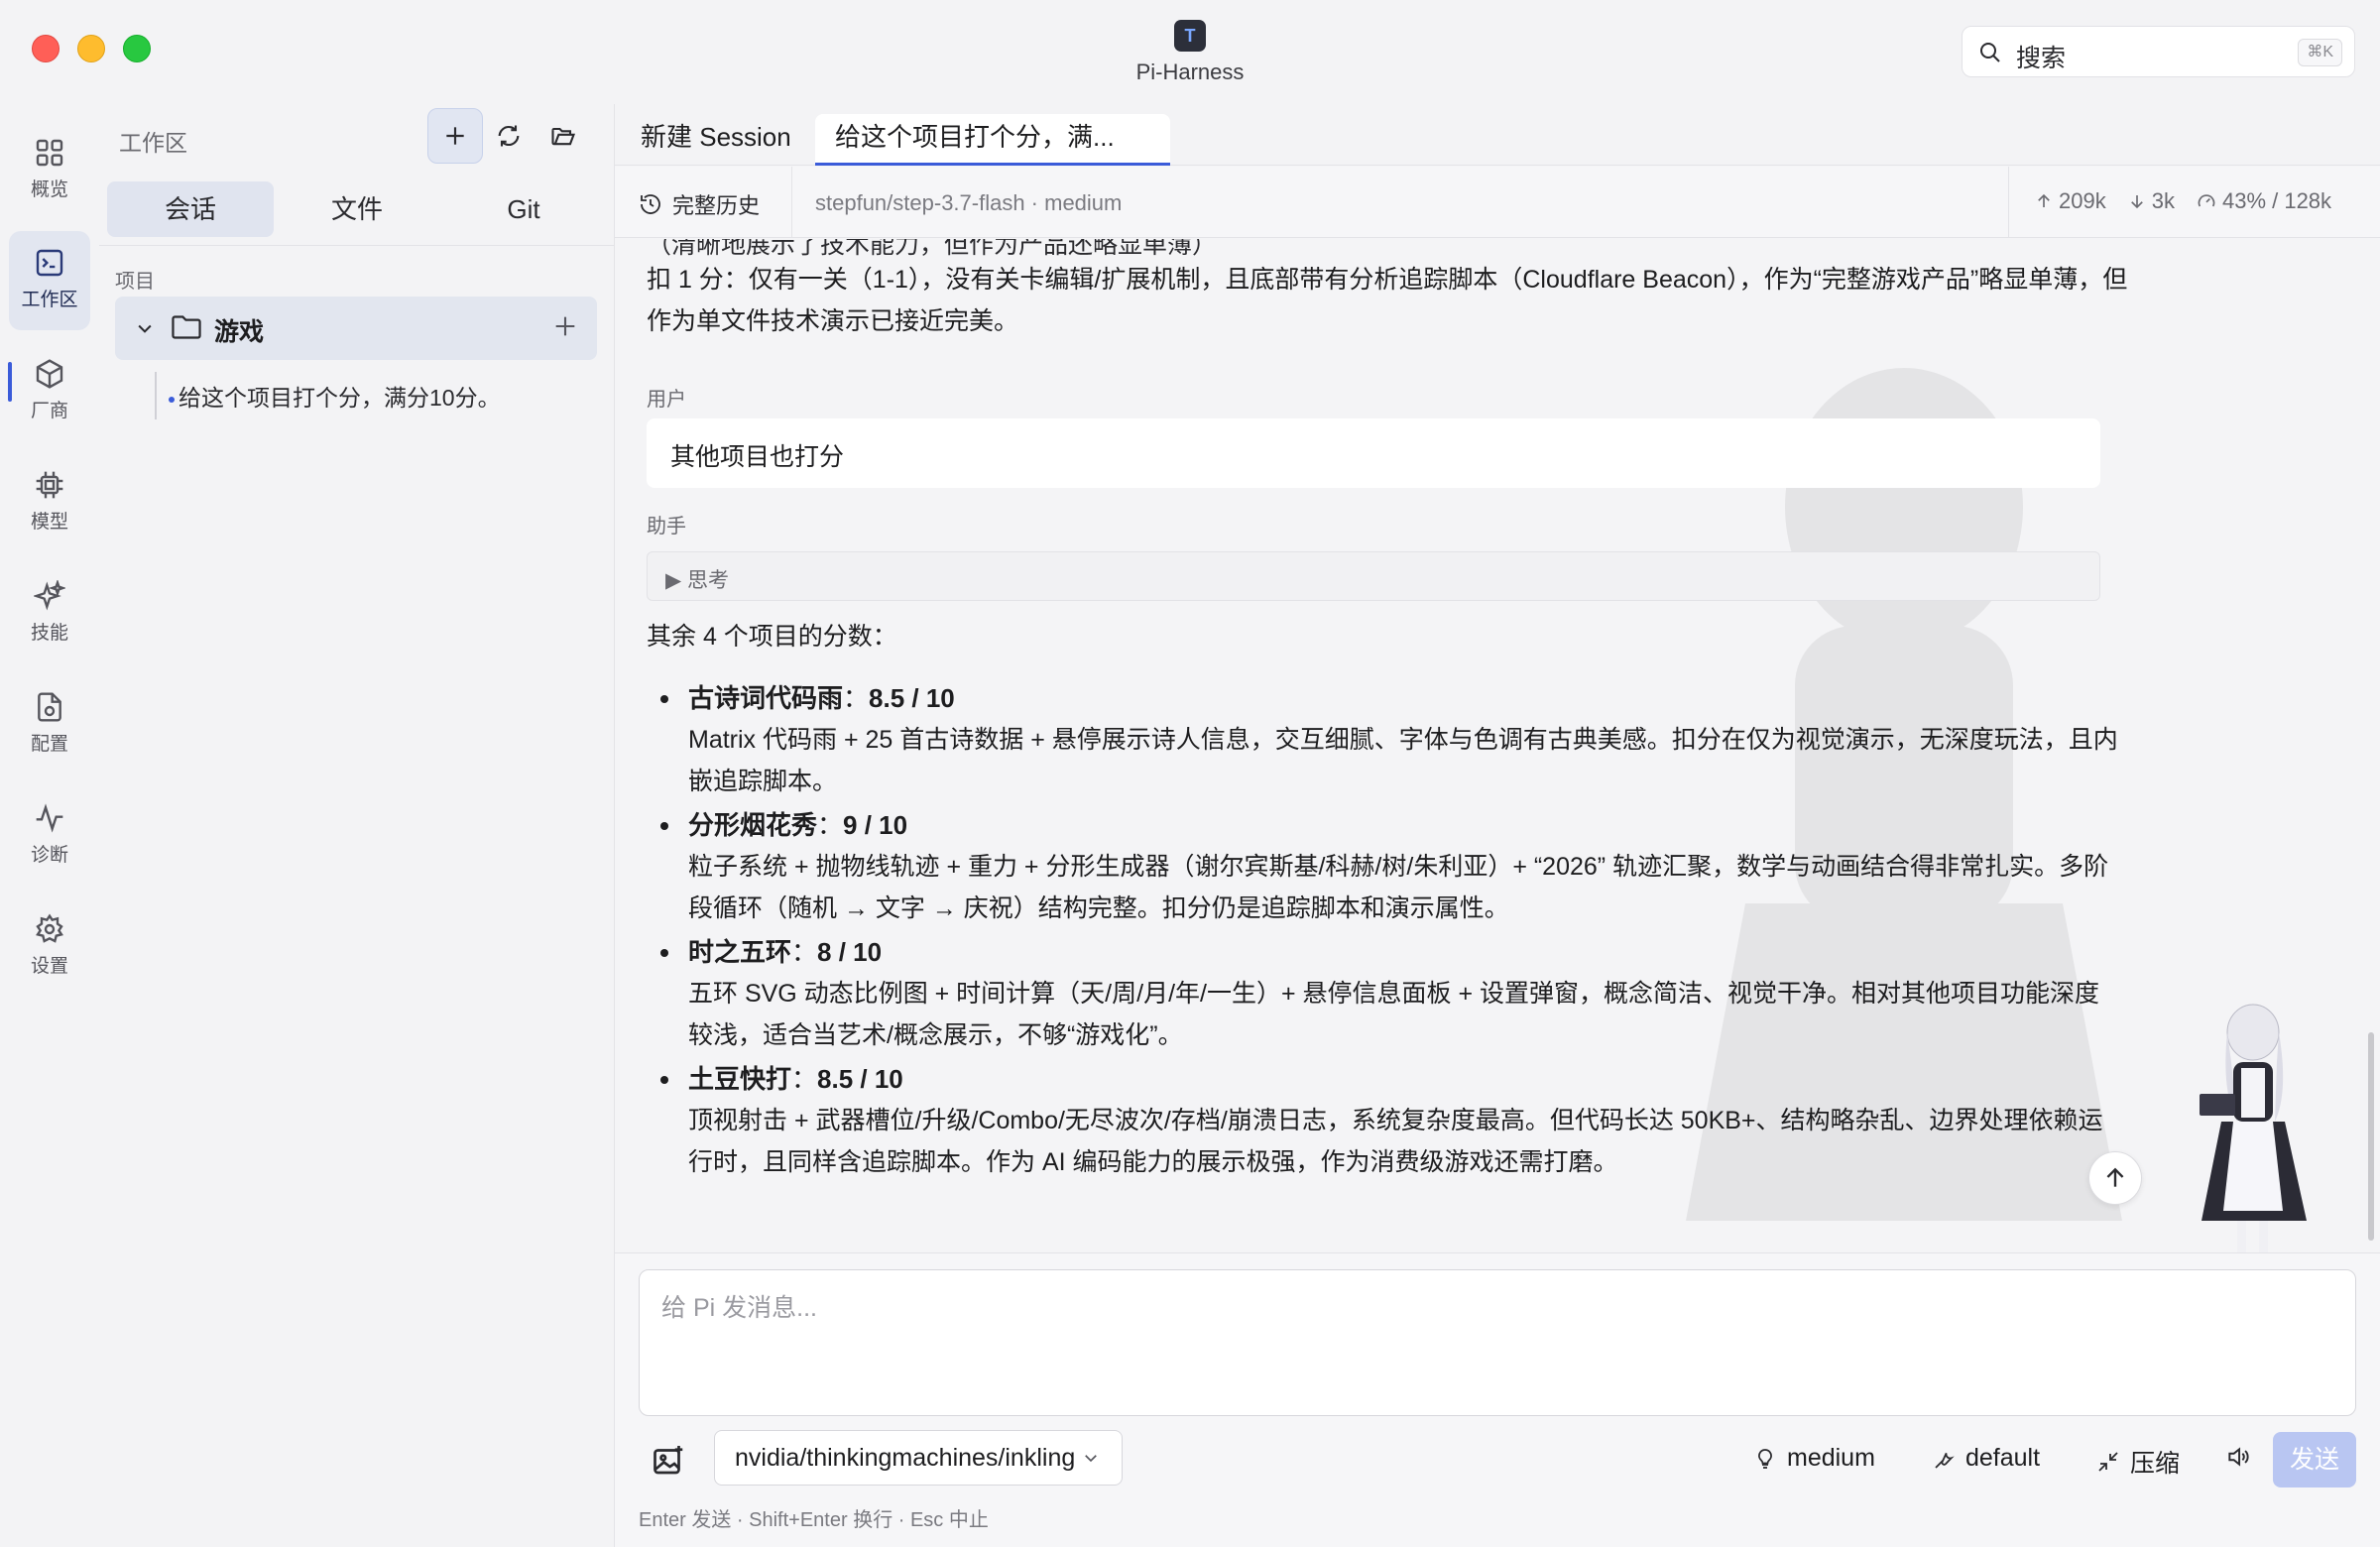 The width and height of the screenshot is (2380, 1547). Describe the element at coordinates (49, 153) in the screenshot. I see `grid-icon` at that location.